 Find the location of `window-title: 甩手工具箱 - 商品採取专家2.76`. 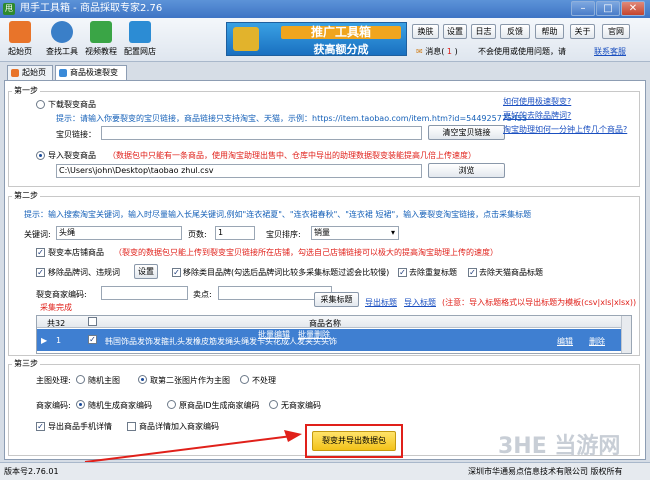

window-title: 甩手工具箱 - 商品採取专家2.76 is located at coordinates (91, 8).